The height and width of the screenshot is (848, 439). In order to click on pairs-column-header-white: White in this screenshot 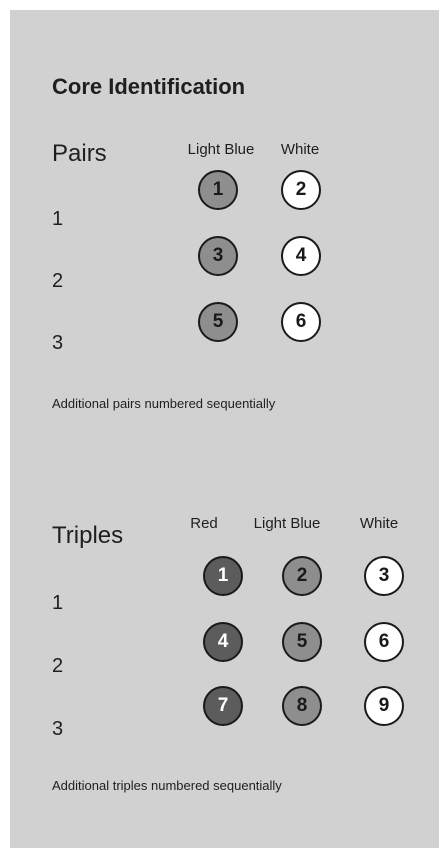, I will do `click(300, 149)`.